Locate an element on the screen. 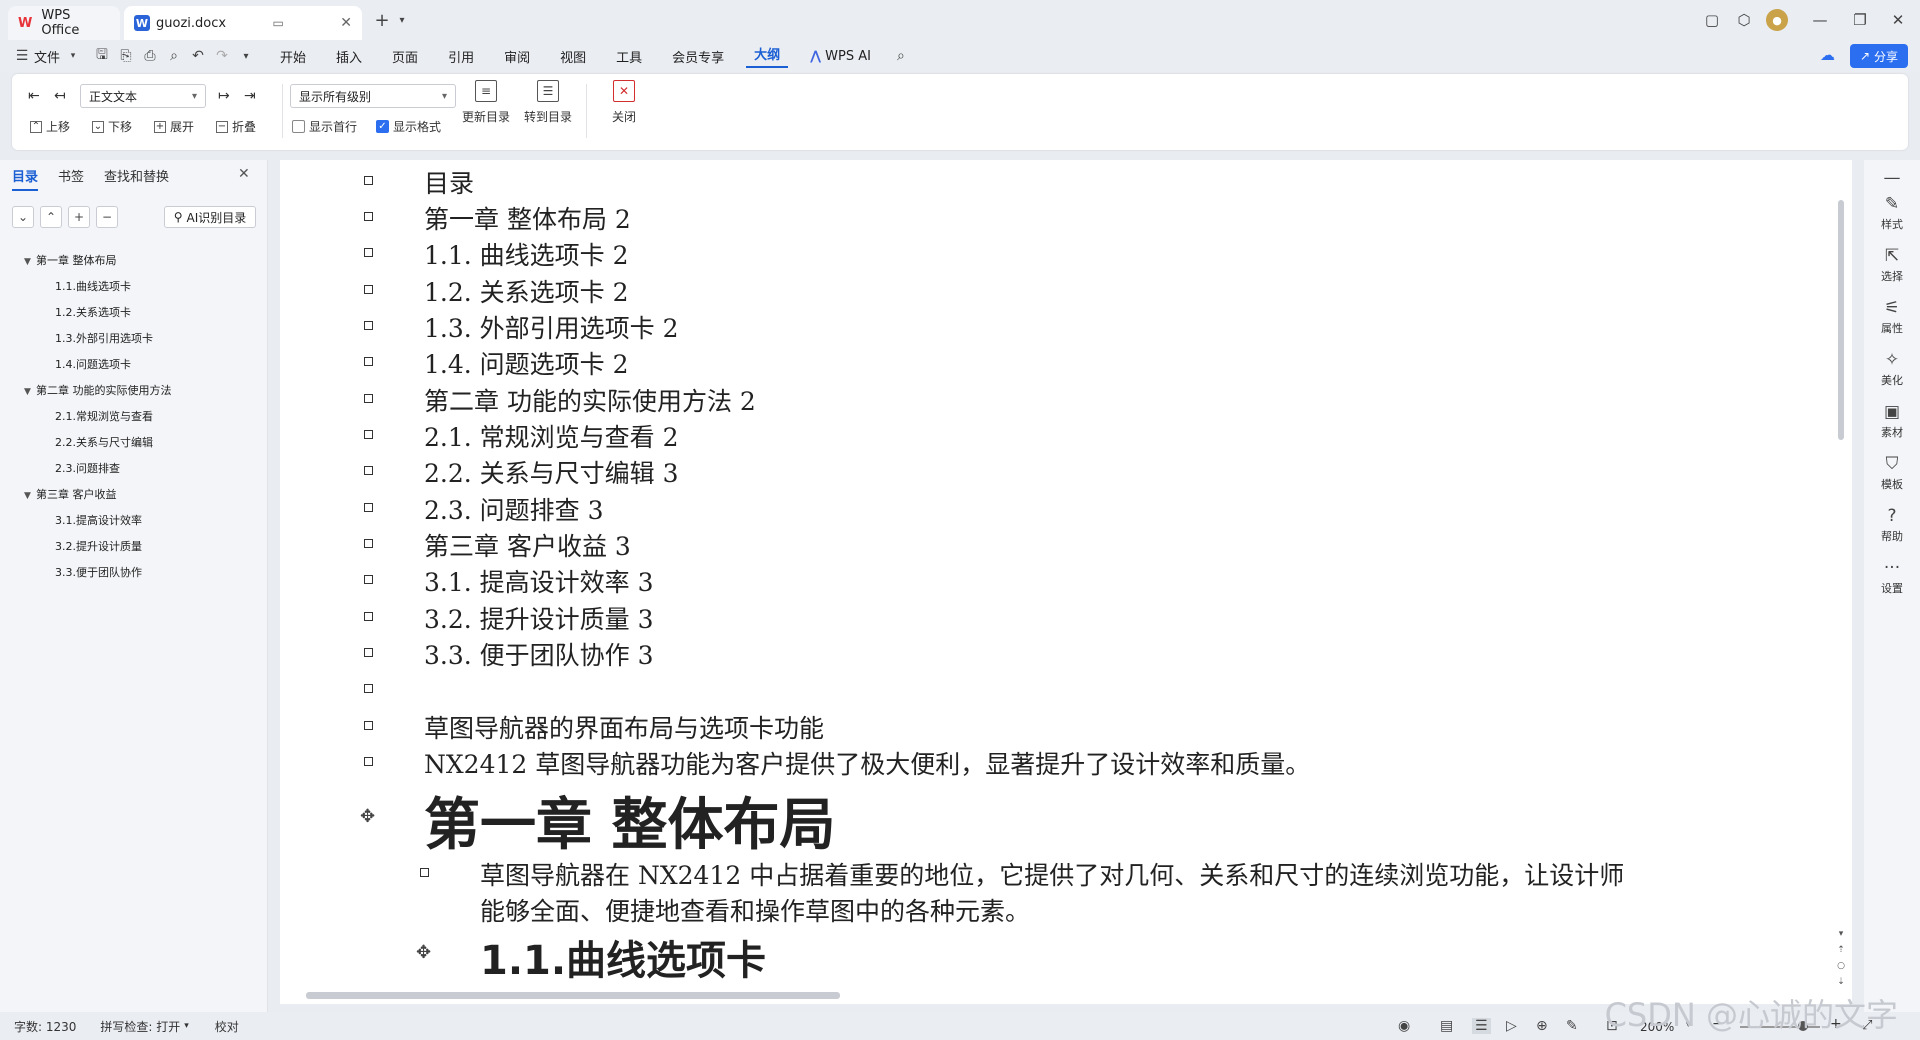 This screenshot has width=1920, height=1040. add-heading-button: + is located at coordinates (79, 217).